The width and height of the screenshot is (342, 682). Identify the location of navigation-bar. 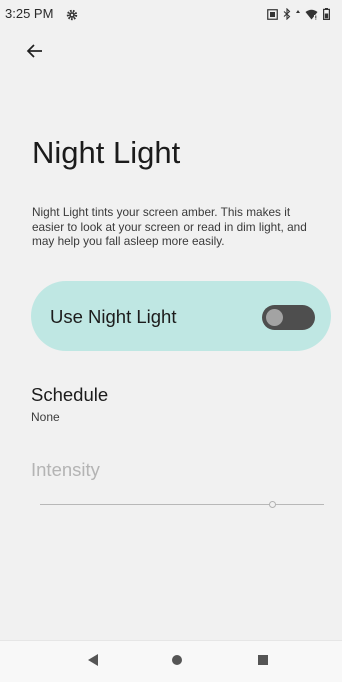
(171, 661).